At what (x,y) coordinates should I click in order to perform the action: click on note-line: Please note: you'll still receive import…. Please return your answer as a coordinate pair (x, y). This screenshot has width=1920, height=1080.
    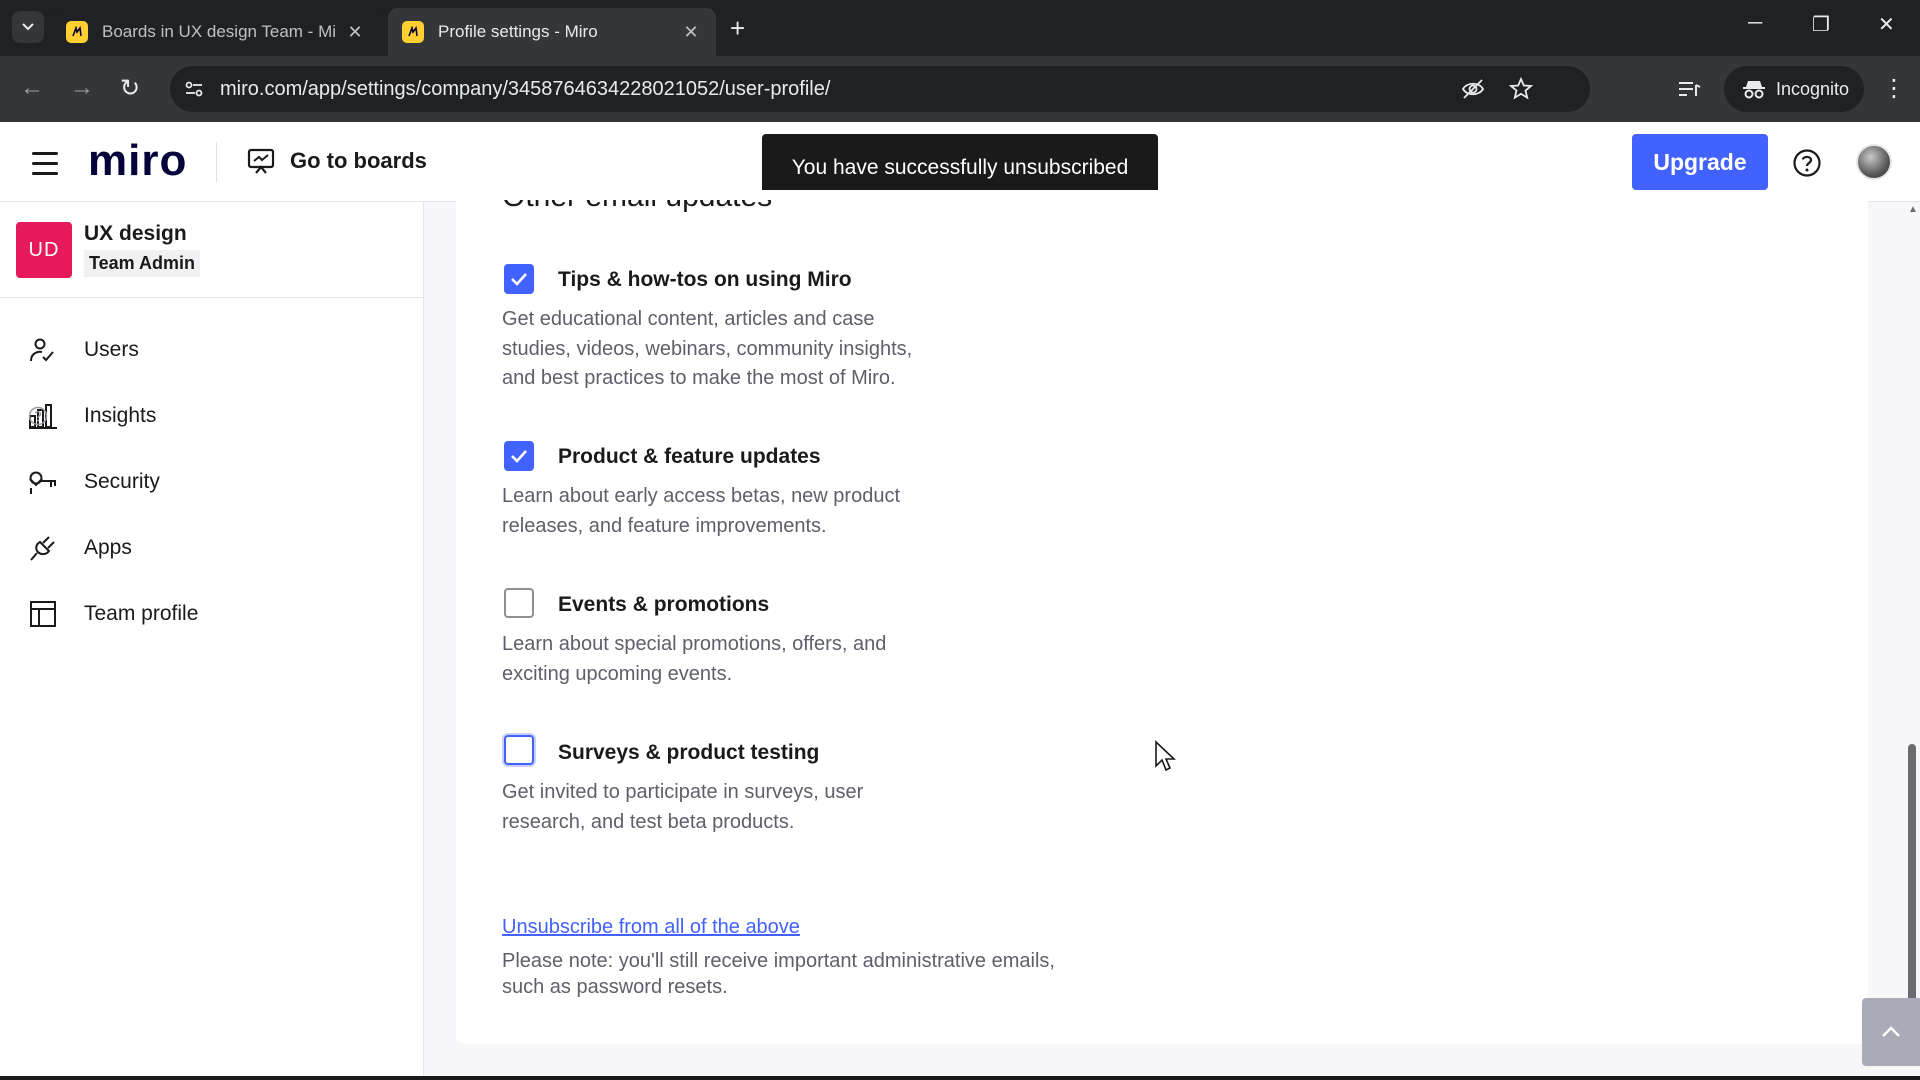
    Looking at the image, I should click on (778, 961).